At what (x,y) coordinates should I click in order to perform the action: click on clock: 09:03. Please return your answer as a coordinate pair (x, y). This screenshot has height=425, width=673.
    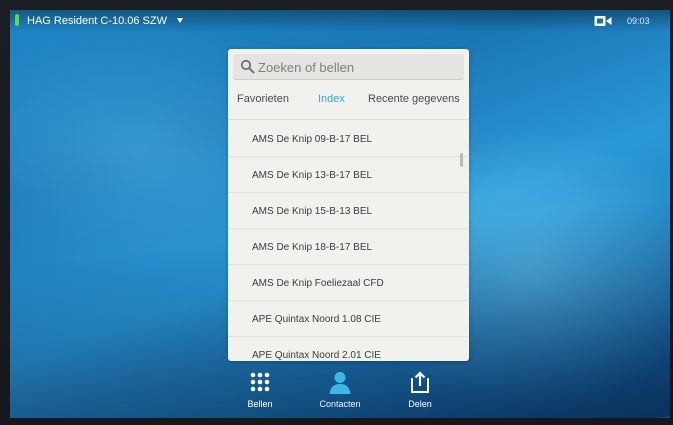
    Looking at the image, I should click on (638, 21).